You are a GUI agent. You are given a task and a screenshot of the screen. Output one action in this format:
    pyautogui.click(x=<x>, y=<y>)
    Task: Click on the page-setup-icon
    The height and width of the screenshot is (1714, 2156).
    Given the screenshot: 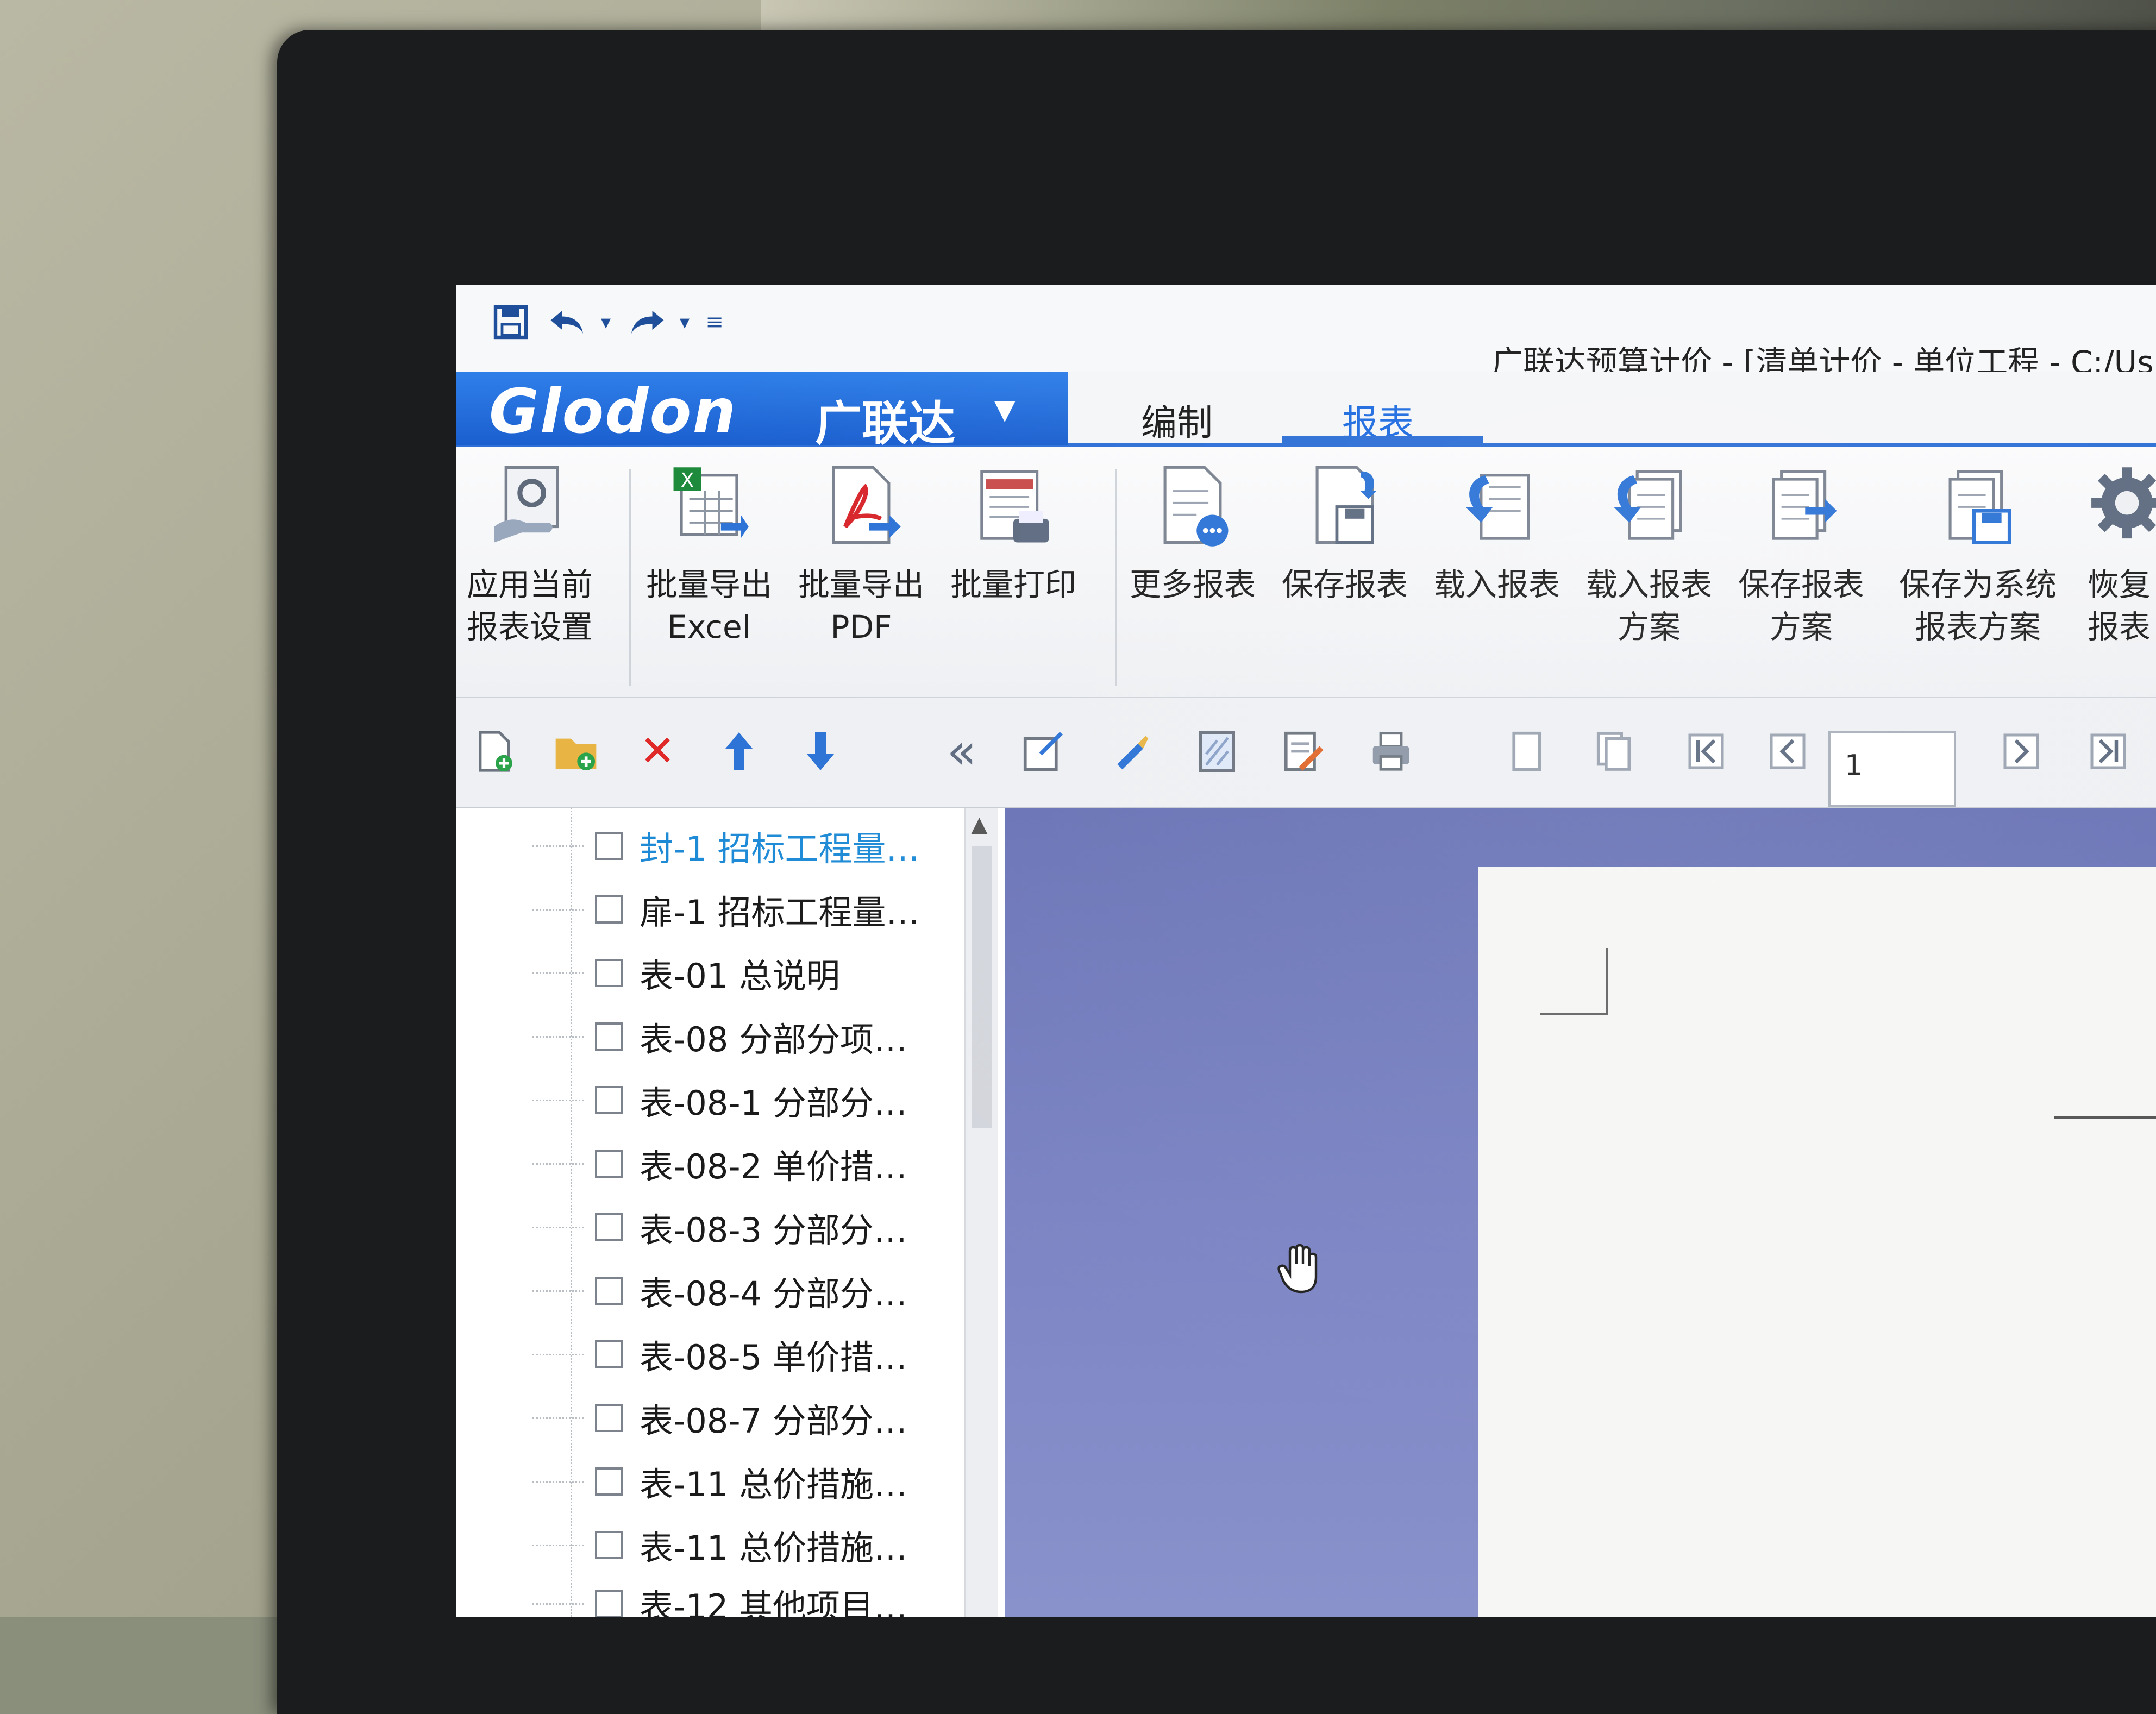 What is the action you would take?
    pyautogui.click(x=1217, y=751)
    